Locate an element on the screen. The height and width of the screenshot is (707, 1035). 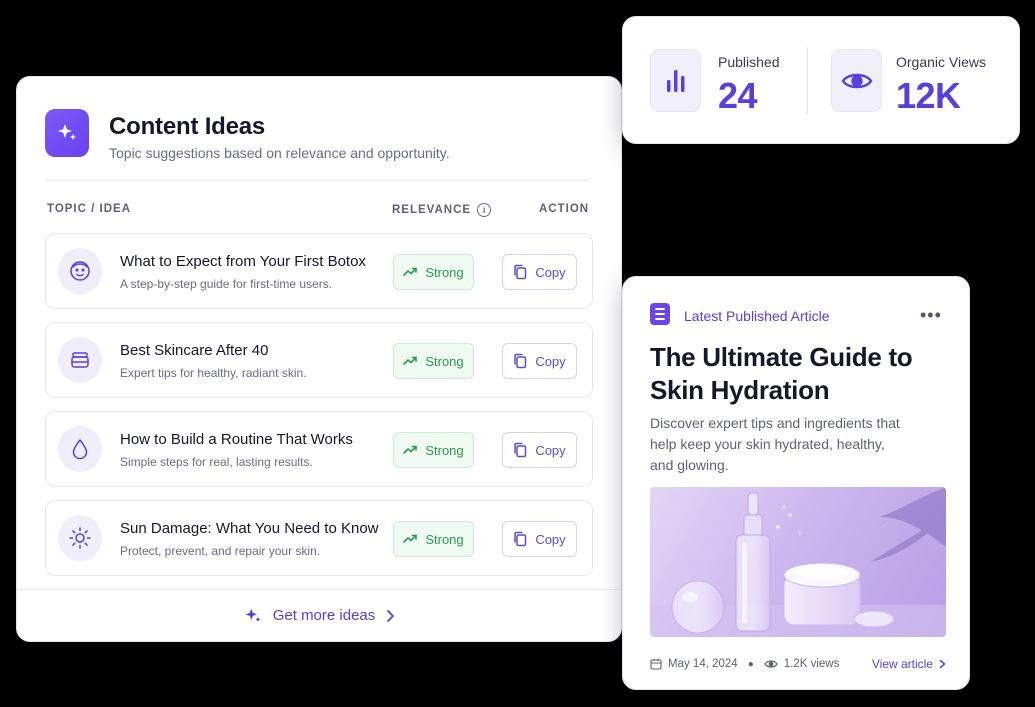
view-article-label: View article is located at coordinates (902, 664).